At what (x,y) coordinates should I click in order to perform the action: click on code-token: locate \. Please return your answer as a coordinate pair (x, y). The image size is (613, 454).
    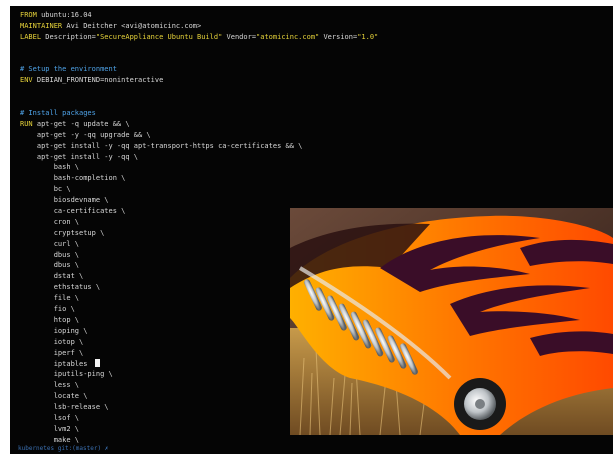
    Looking at the image, I should click on (54, 396).